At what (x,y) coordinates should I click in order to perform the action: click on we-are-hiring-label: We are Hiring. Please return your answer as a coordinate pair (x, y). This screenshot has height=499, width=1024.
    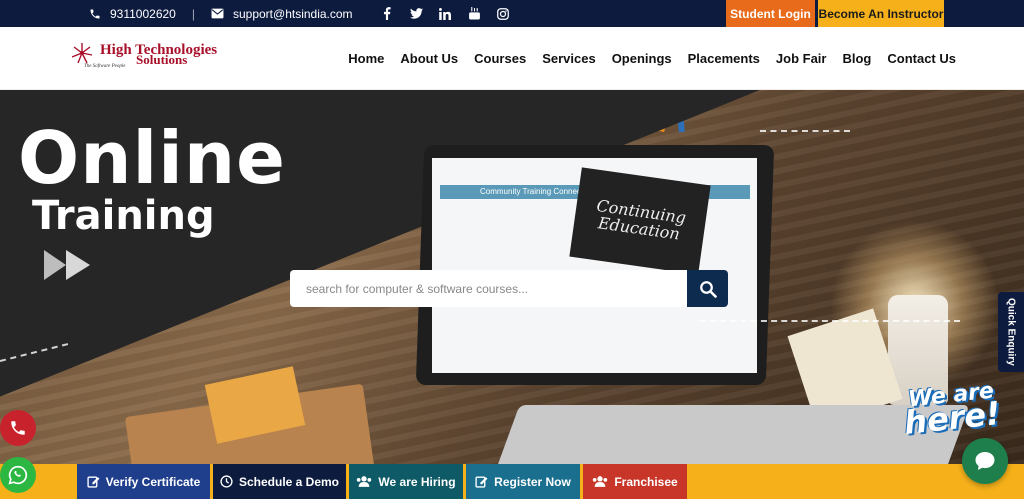
    Looking at the image, I should click on (417, 481).